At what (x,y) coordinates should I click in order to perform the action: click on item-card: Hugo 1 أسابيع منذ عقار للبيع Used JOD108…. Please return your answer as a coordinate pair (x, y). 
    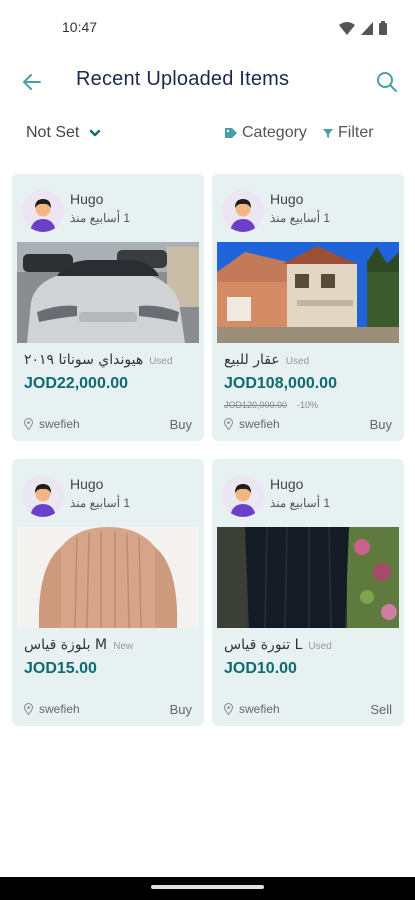
    Looking at the image, I should click on (308, 307).